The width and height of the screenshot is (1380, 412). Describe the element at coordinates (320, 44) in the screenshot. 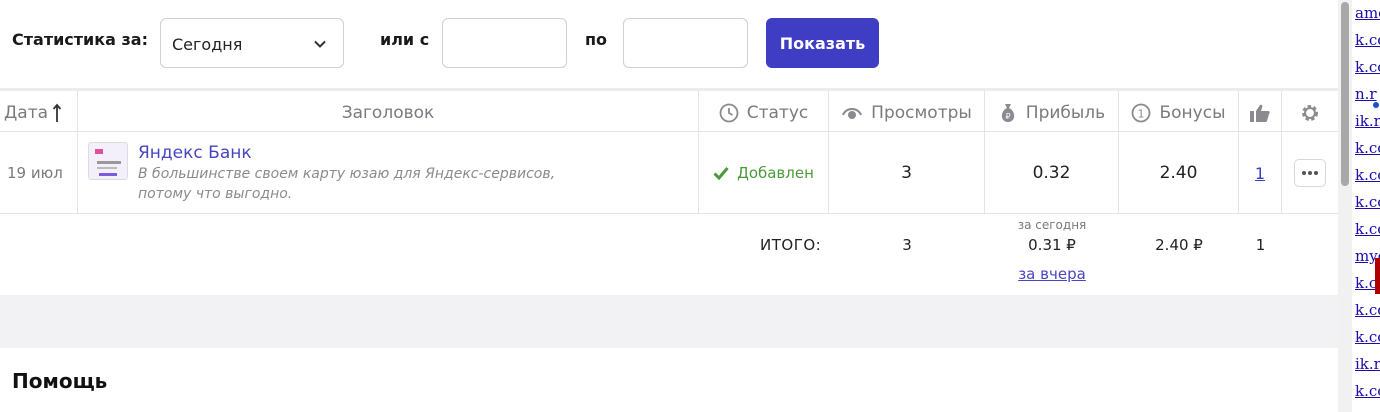

I see `chevron-down-icon` at that location.